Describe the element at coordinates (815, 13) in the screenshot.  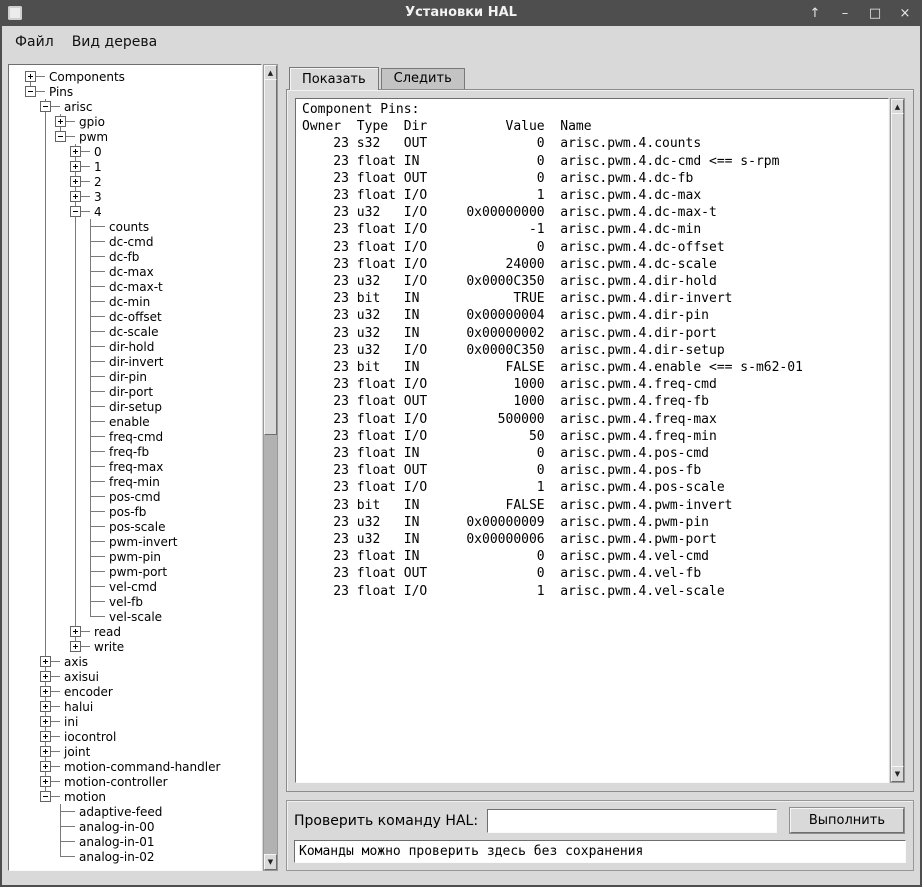
I see `shade-icon: ↑` at that location.